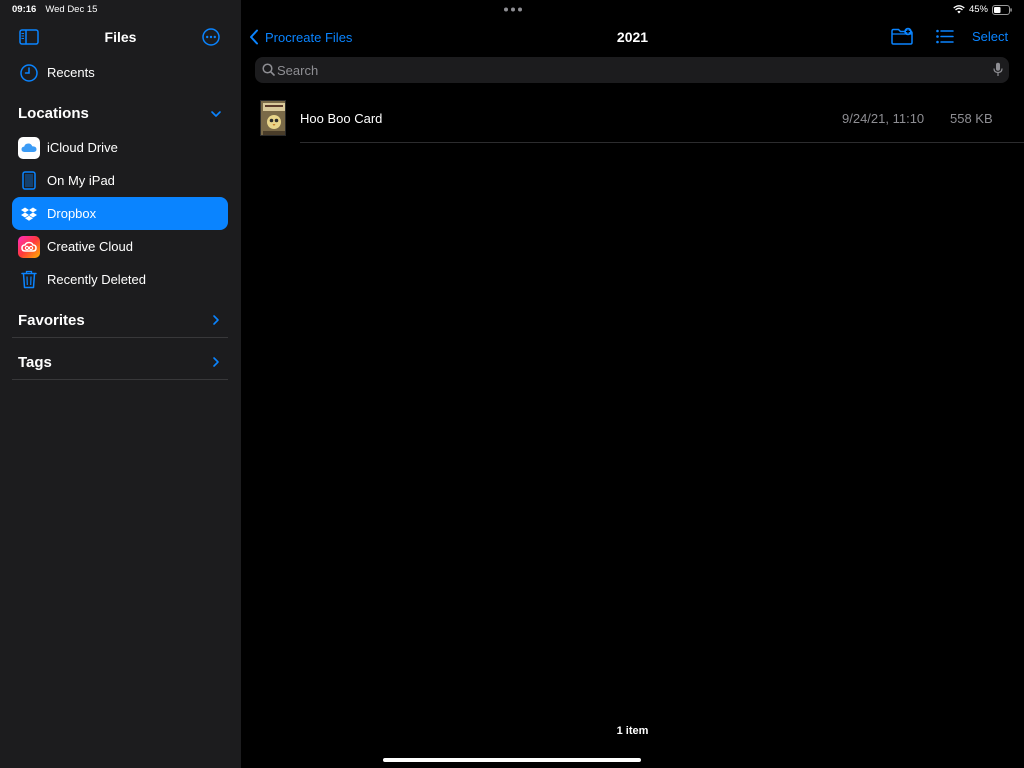 The image size is (1024, 768). I want to click on sidebar-item-icloud-drive: iCloud Drive, so click(120, 147).